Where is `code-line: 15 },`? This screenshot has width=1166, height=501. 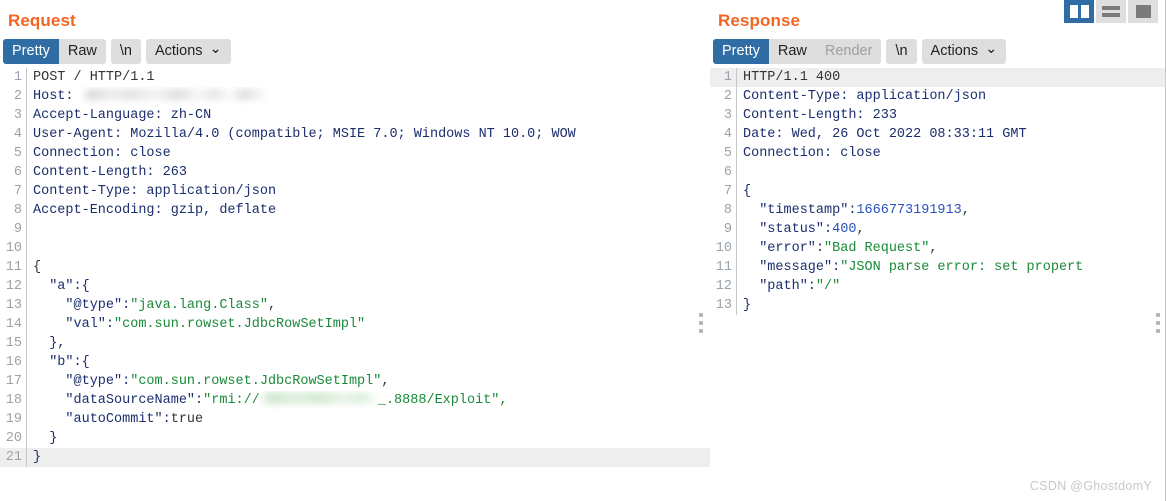 code-line: 15 }, is located at coordinates (355, 343).